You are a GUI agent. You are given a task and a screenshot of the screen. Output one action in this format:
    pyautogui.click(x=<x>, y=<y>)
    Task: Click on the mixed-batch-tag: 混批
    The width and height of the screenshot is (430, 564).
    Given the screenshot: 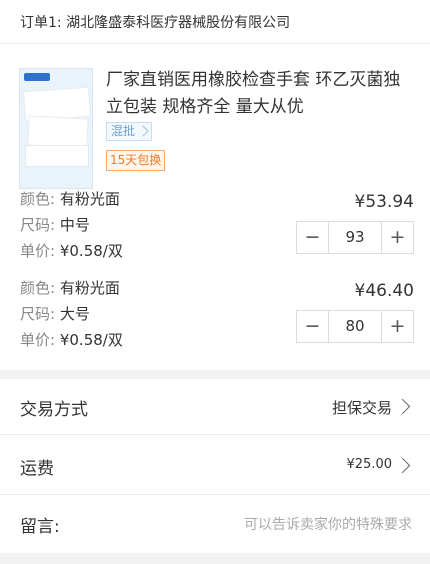 What is the action you would take?
    pyautogui.click(x=129, y=131)
    